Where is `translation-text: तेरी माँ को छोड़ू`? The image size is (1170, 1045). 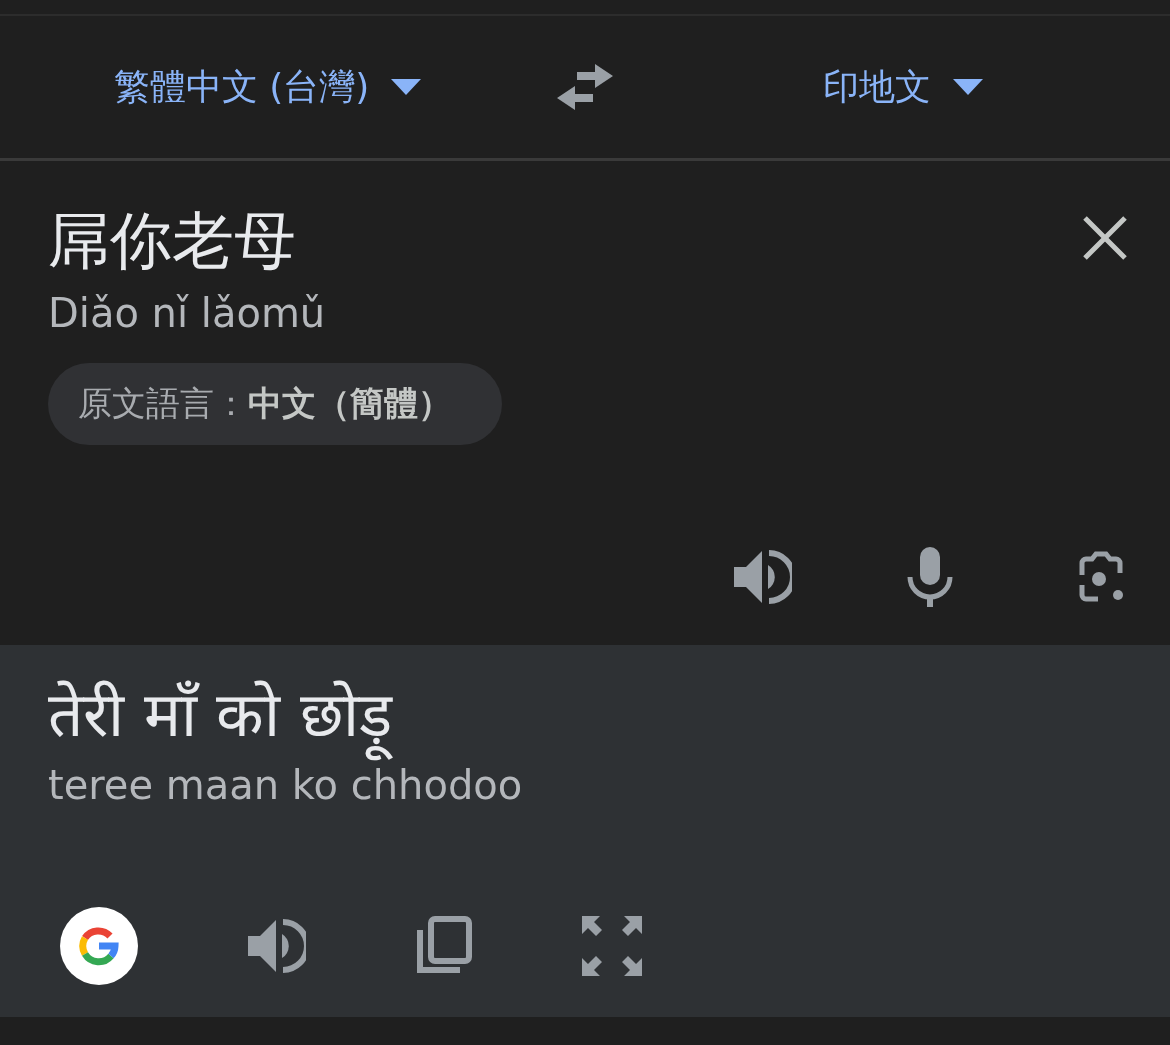
translation-text: तेरी माँ को छोड़ू is located at coordinates (589, 715).